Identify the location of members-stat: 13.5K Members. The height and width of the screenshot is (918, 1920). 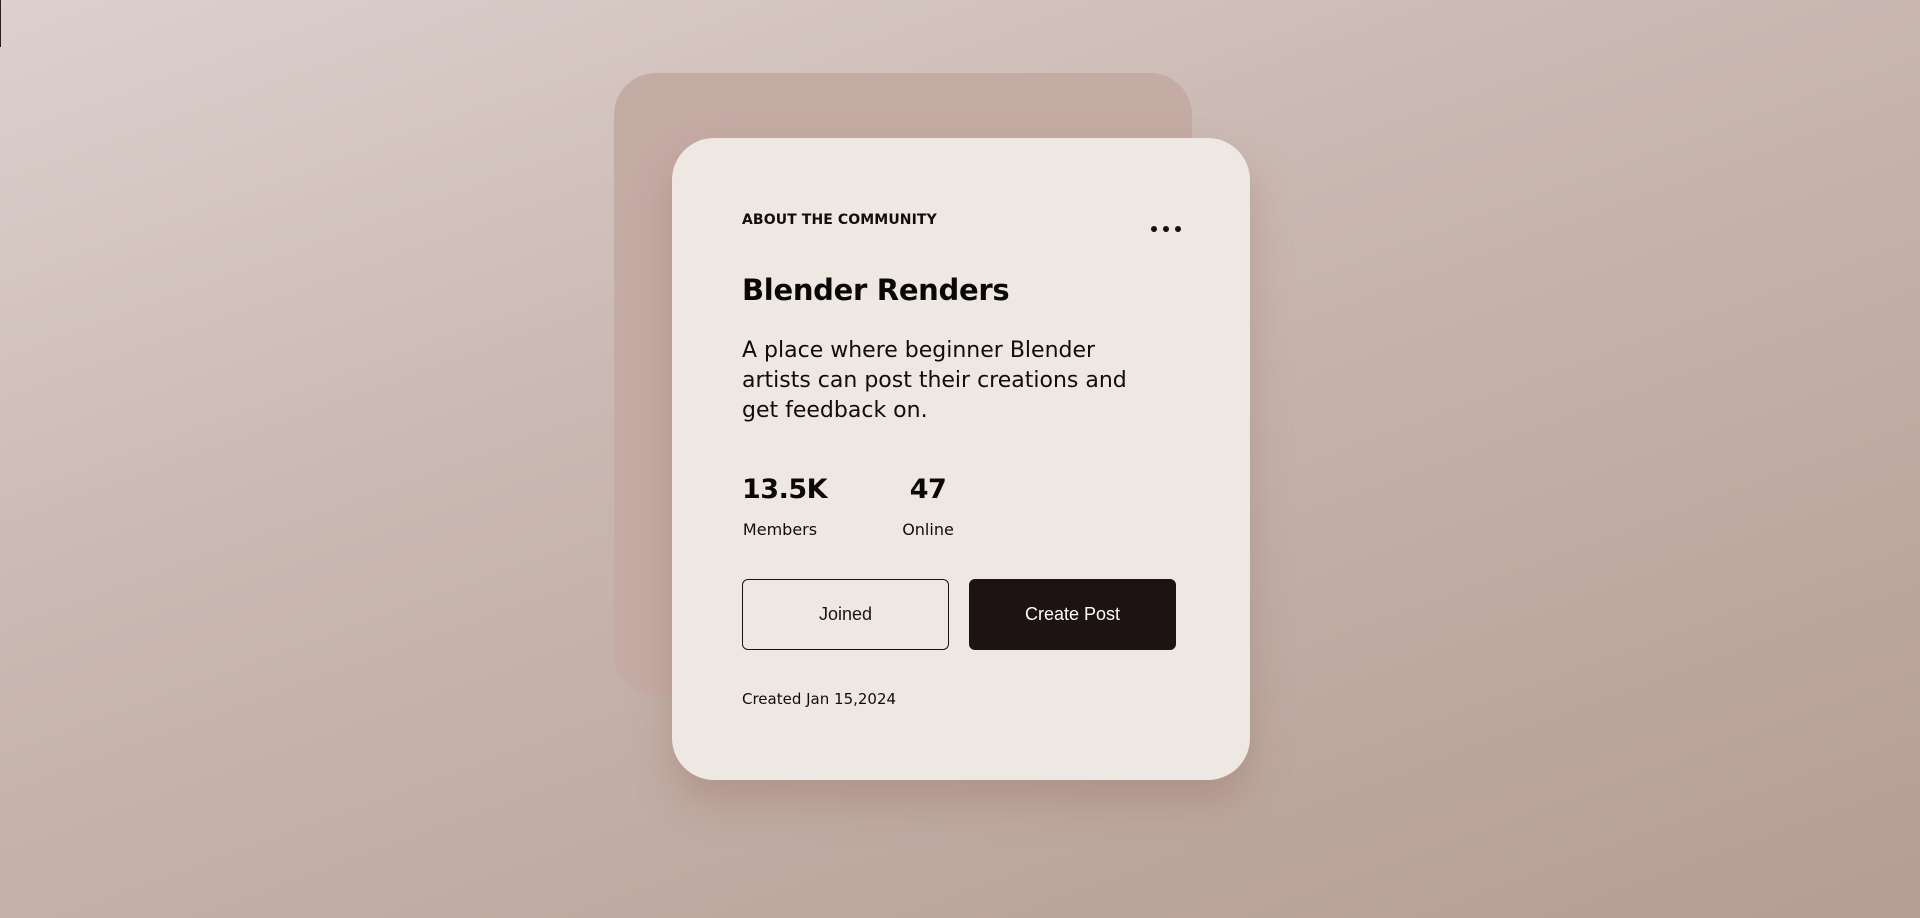
(785, 505).